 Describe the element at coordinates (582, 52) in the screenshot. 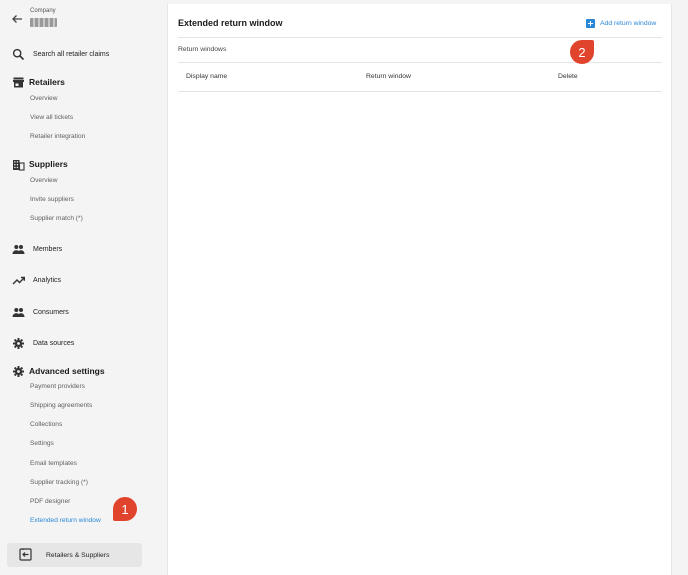

I see `callout-marker-2: 2` at that location.